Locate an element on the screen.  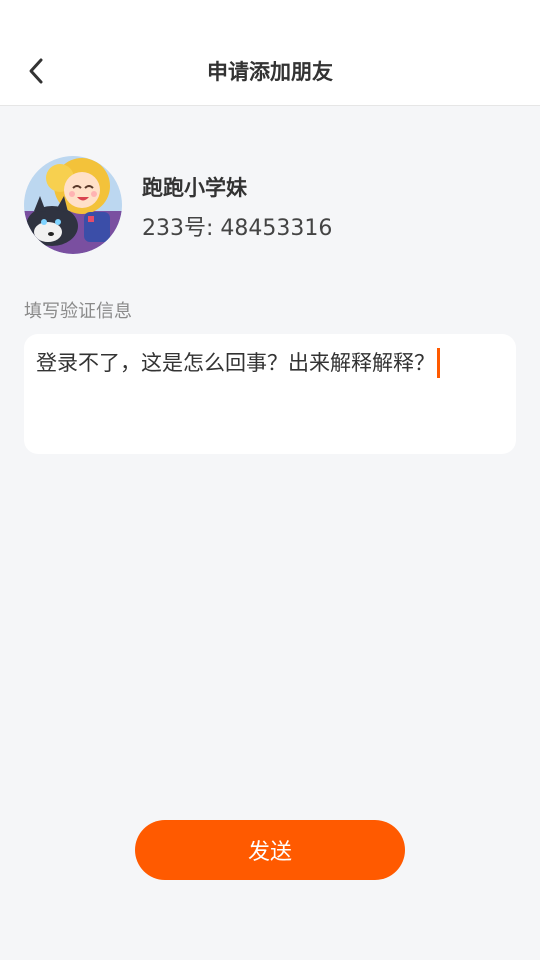
avatar is located at coordinates (73, 205).